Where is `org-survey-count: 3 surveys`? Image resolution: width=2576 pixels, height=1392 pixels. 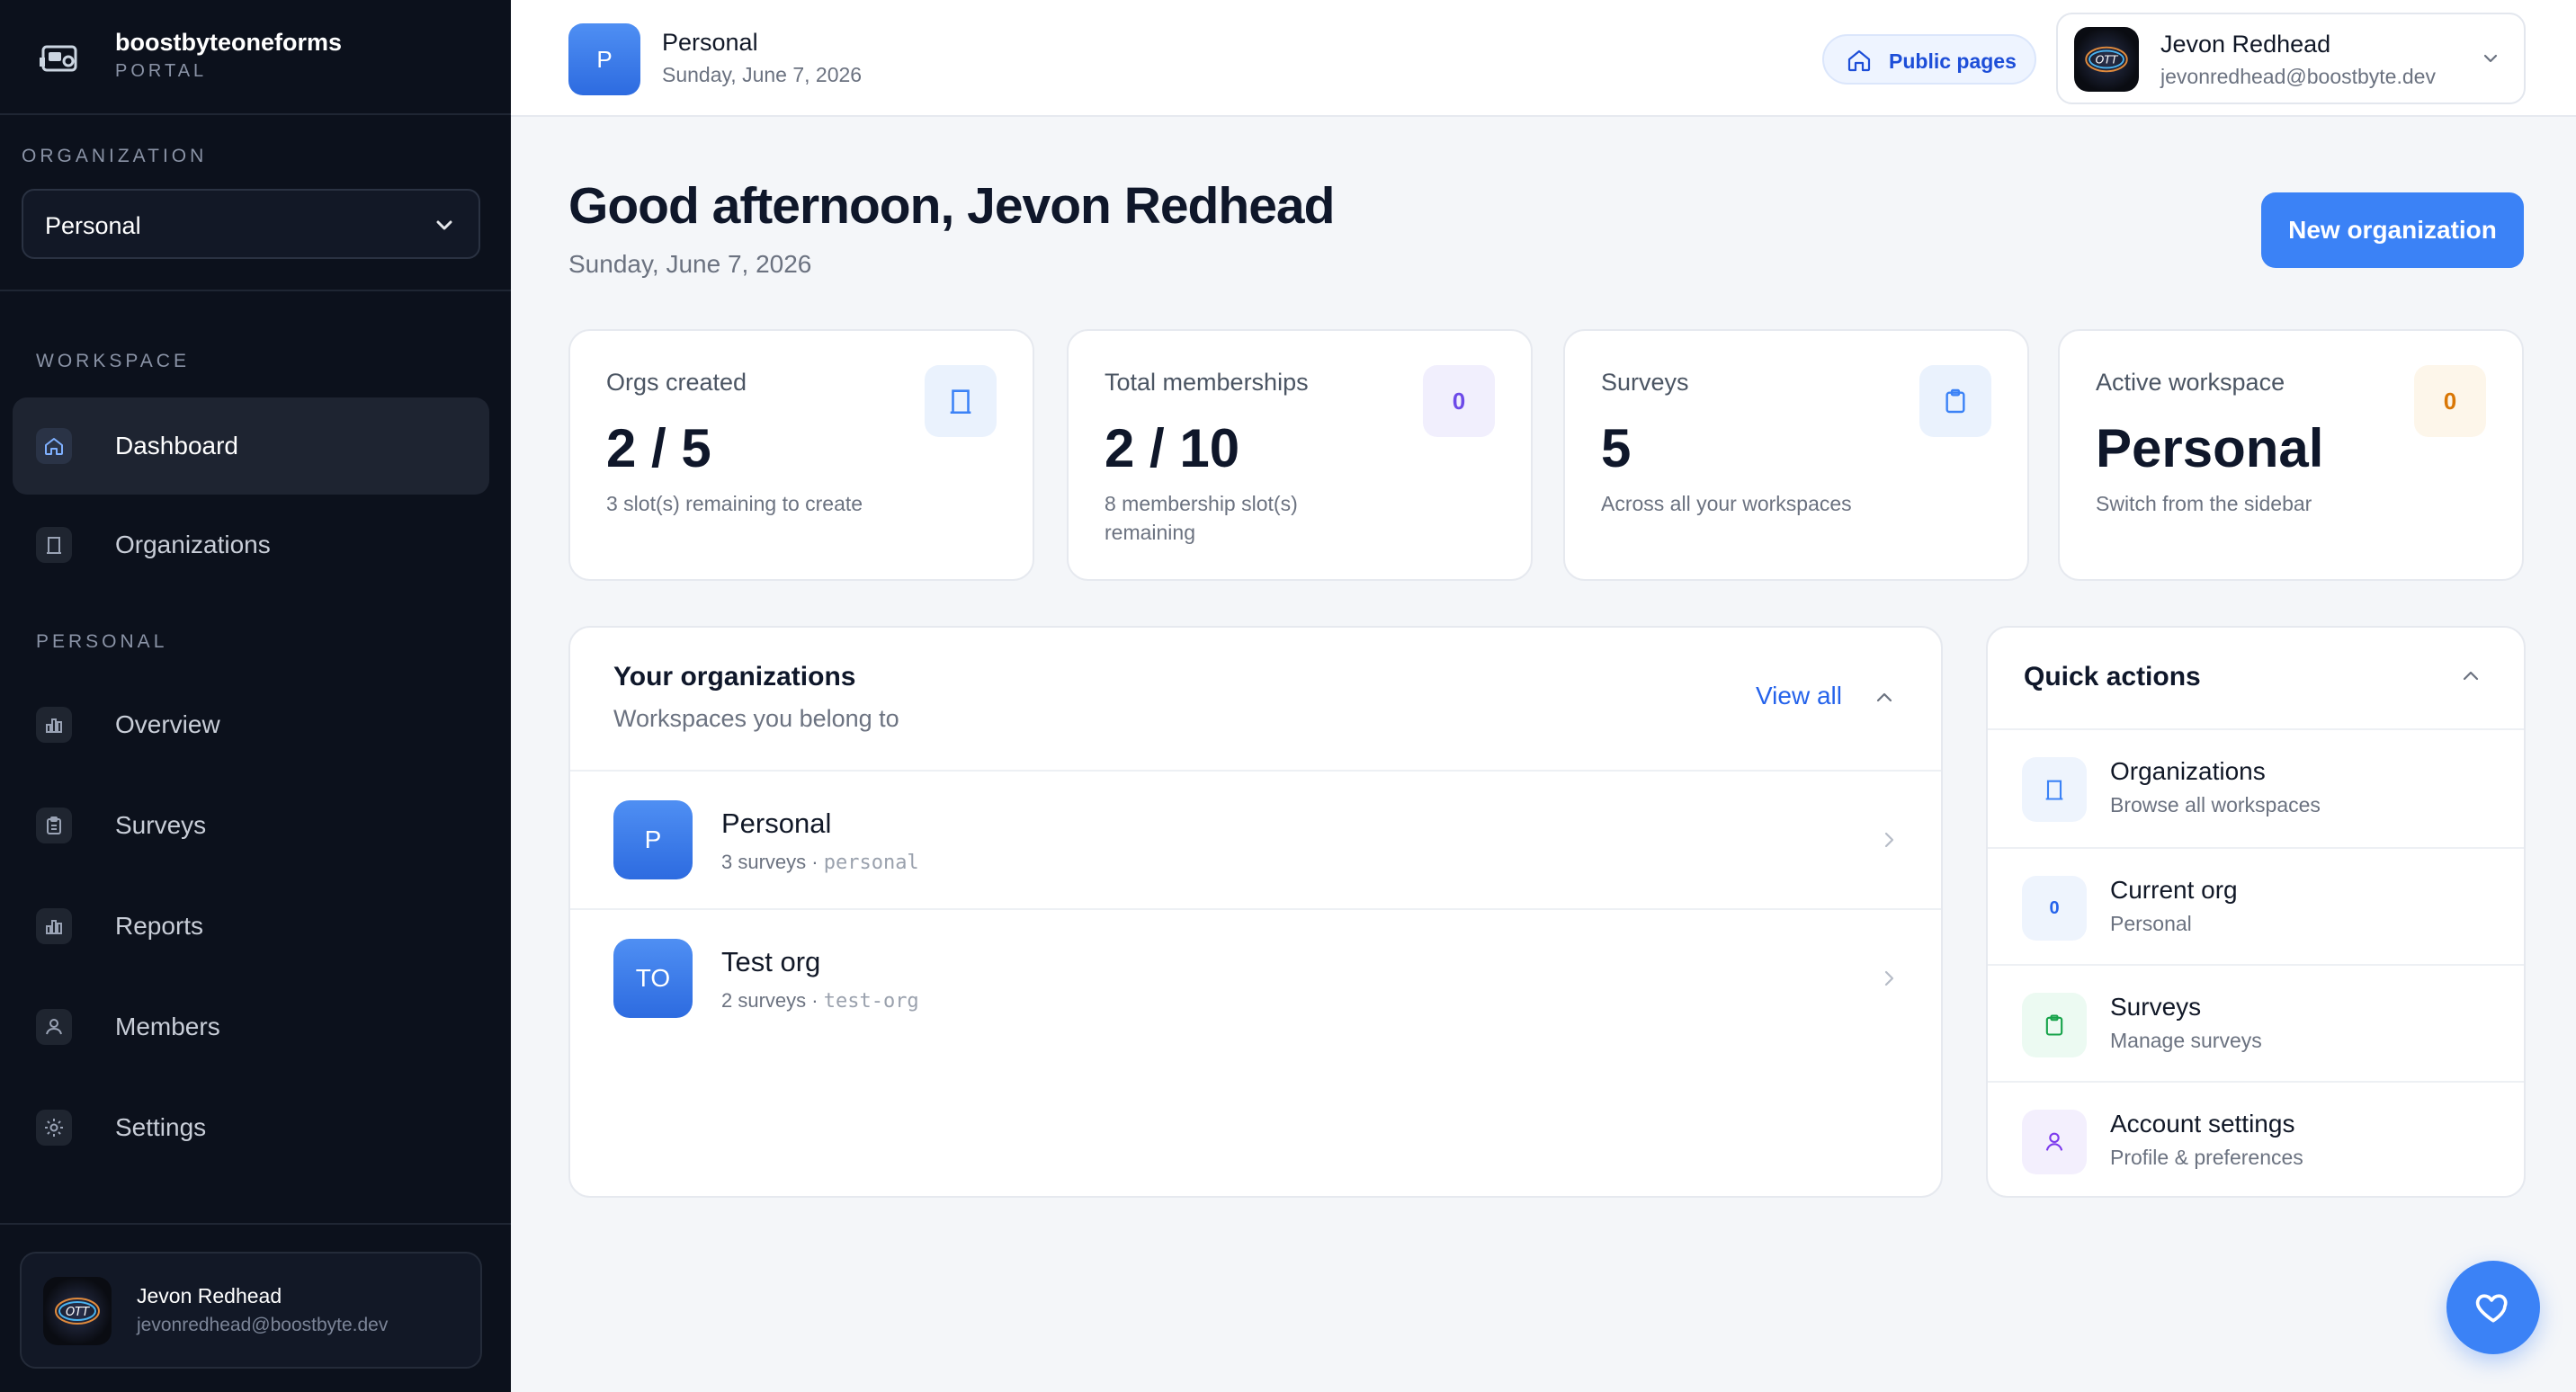 org-survey-count: 3 surveys is located at coordinates (764, 862).